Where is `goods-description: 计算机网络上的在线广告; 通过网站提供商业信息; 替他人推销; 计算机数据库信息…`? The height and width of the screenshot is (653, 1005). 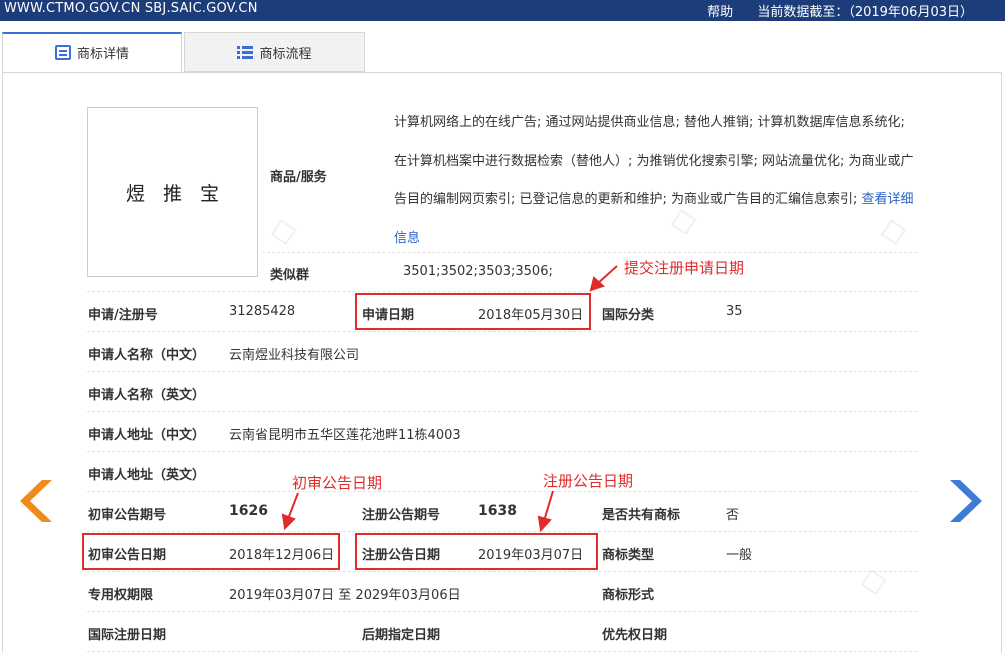
goods-description: 计算机网络上的在线广告; 通过网站提供商业信息; 替他人推销; 计算机数据库信息… is located at coordinates (654, 161).